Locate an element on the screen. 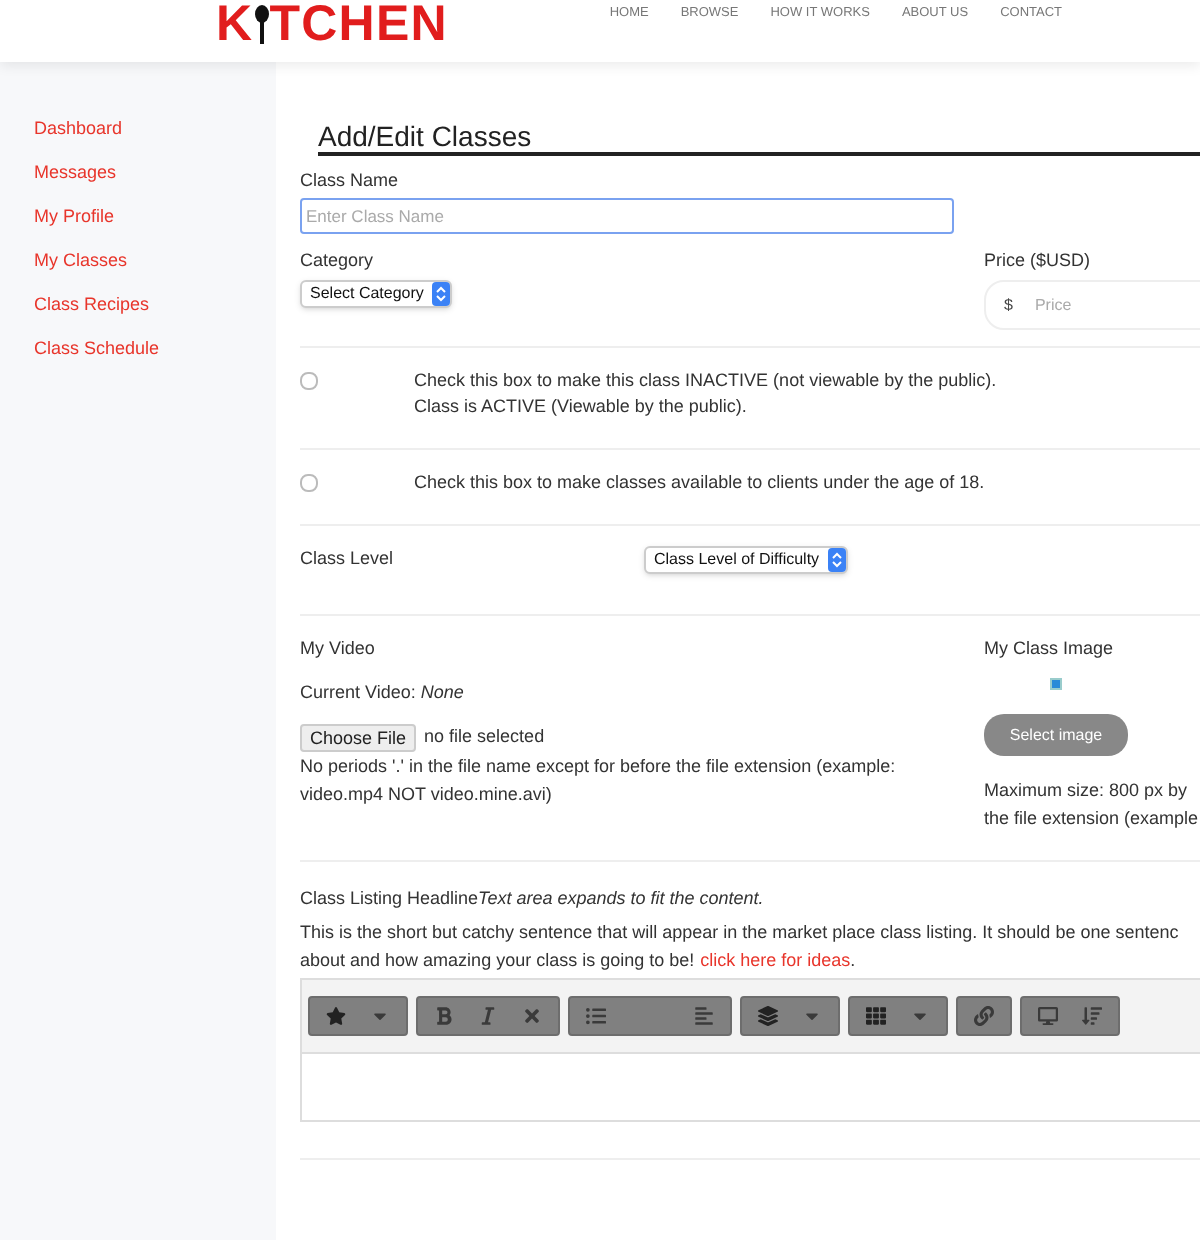 This screenshot has height=1240, width=1200. sidebar-link: Messages is located at coordinates (155, 173).